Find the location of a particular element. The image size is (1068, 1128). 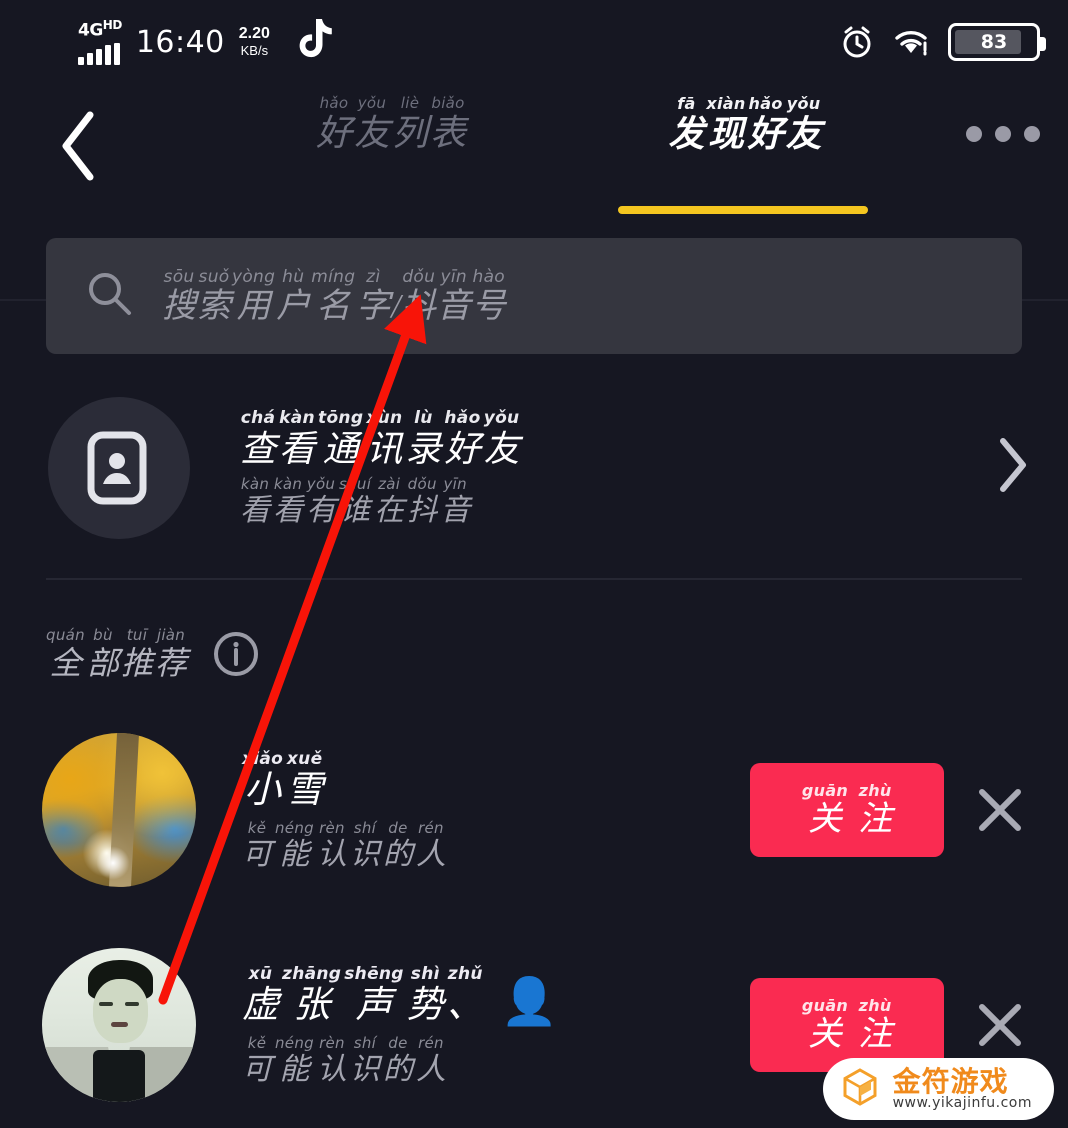

contact-book-icon is located at coordinates (119, 468).